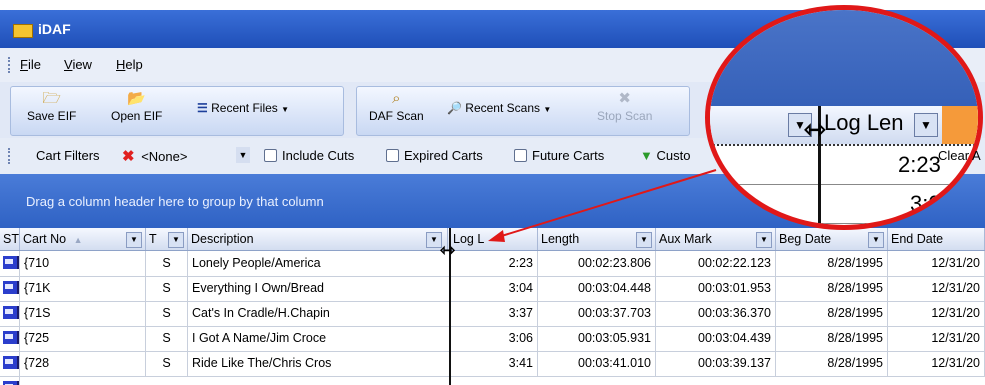  I want to click on column-dropdown-icon: ▼, so click(926, 125).